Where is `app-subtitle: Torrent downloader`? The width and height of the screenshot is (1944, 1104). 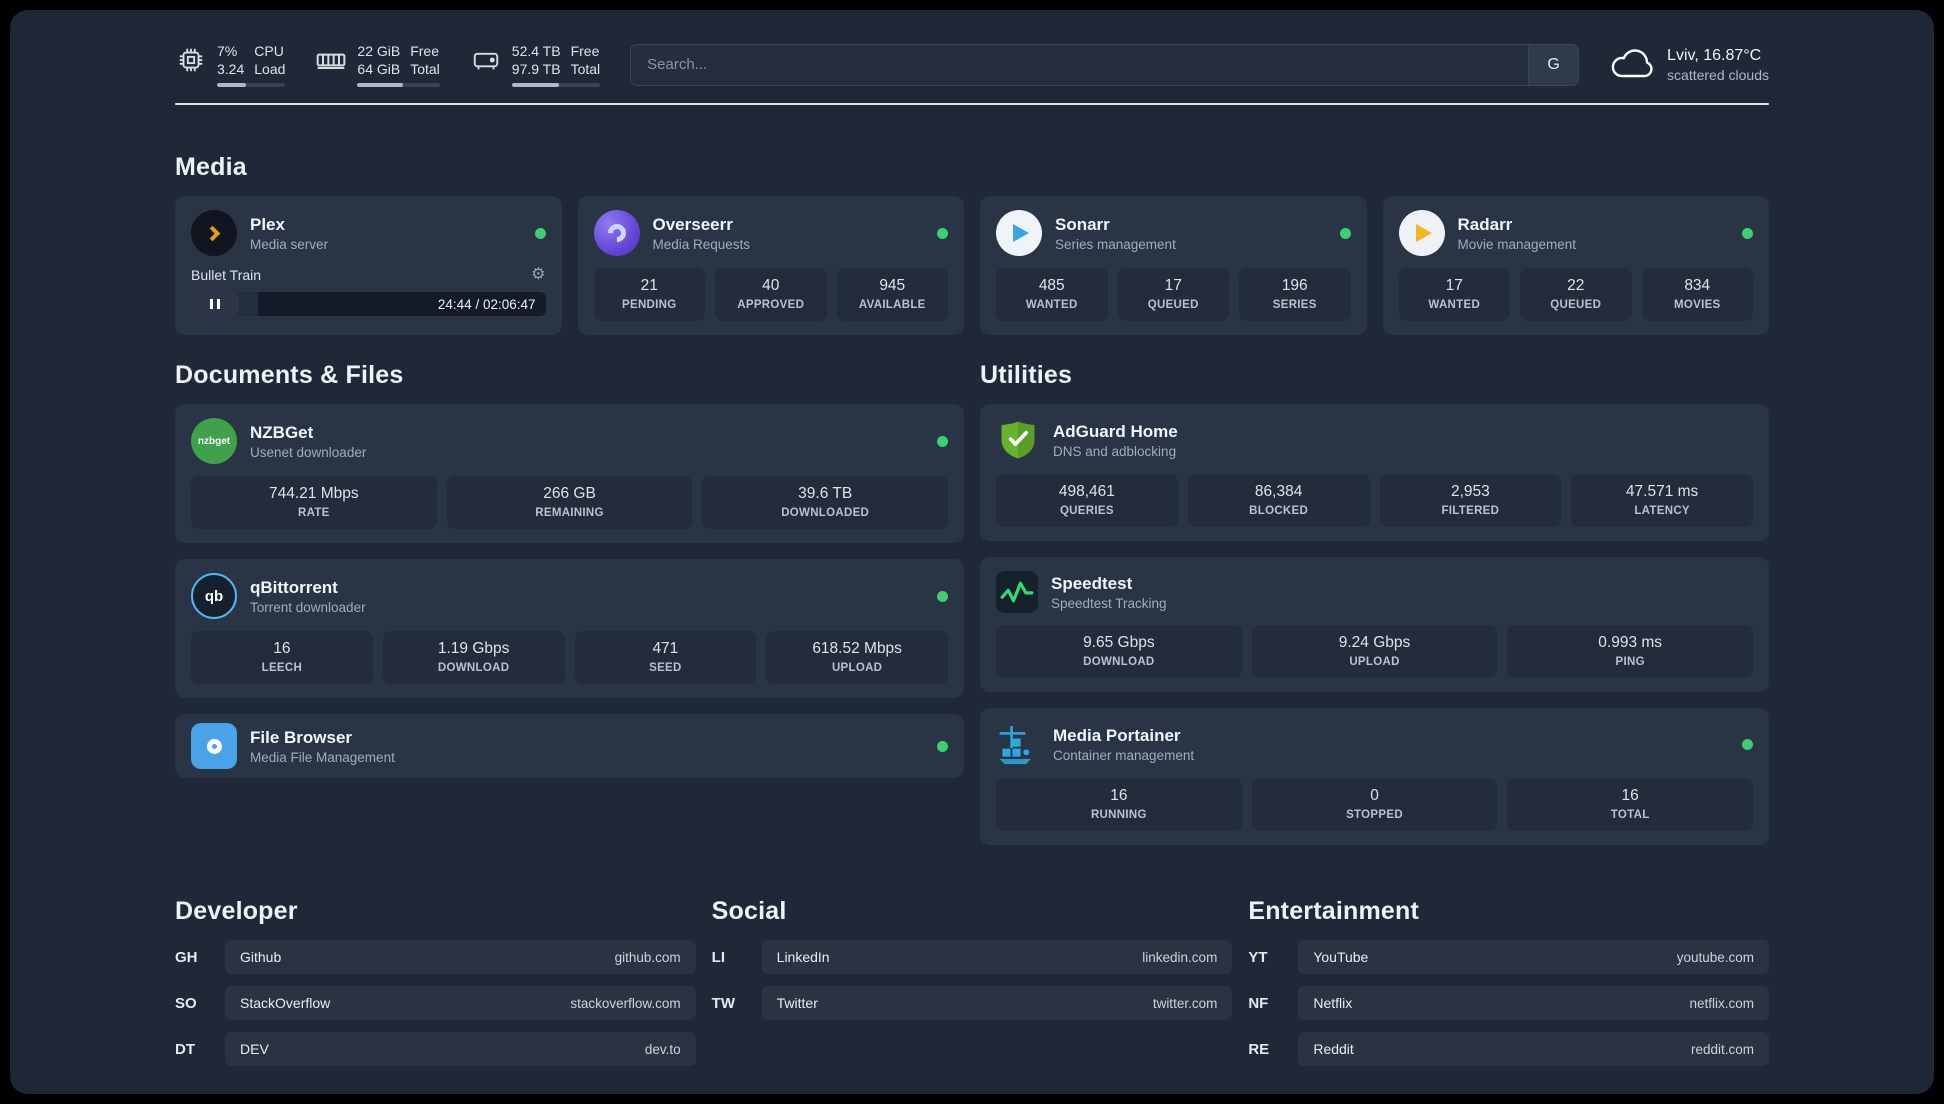 app-subtitle: Torrent downloader is located at coordinates (308, 607).